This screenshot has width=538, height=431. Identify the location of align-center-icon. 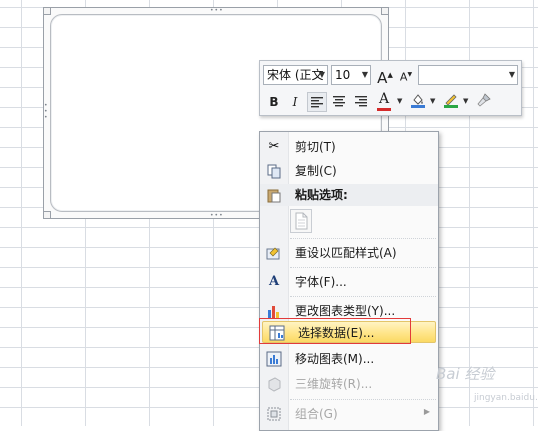
(339, 101).